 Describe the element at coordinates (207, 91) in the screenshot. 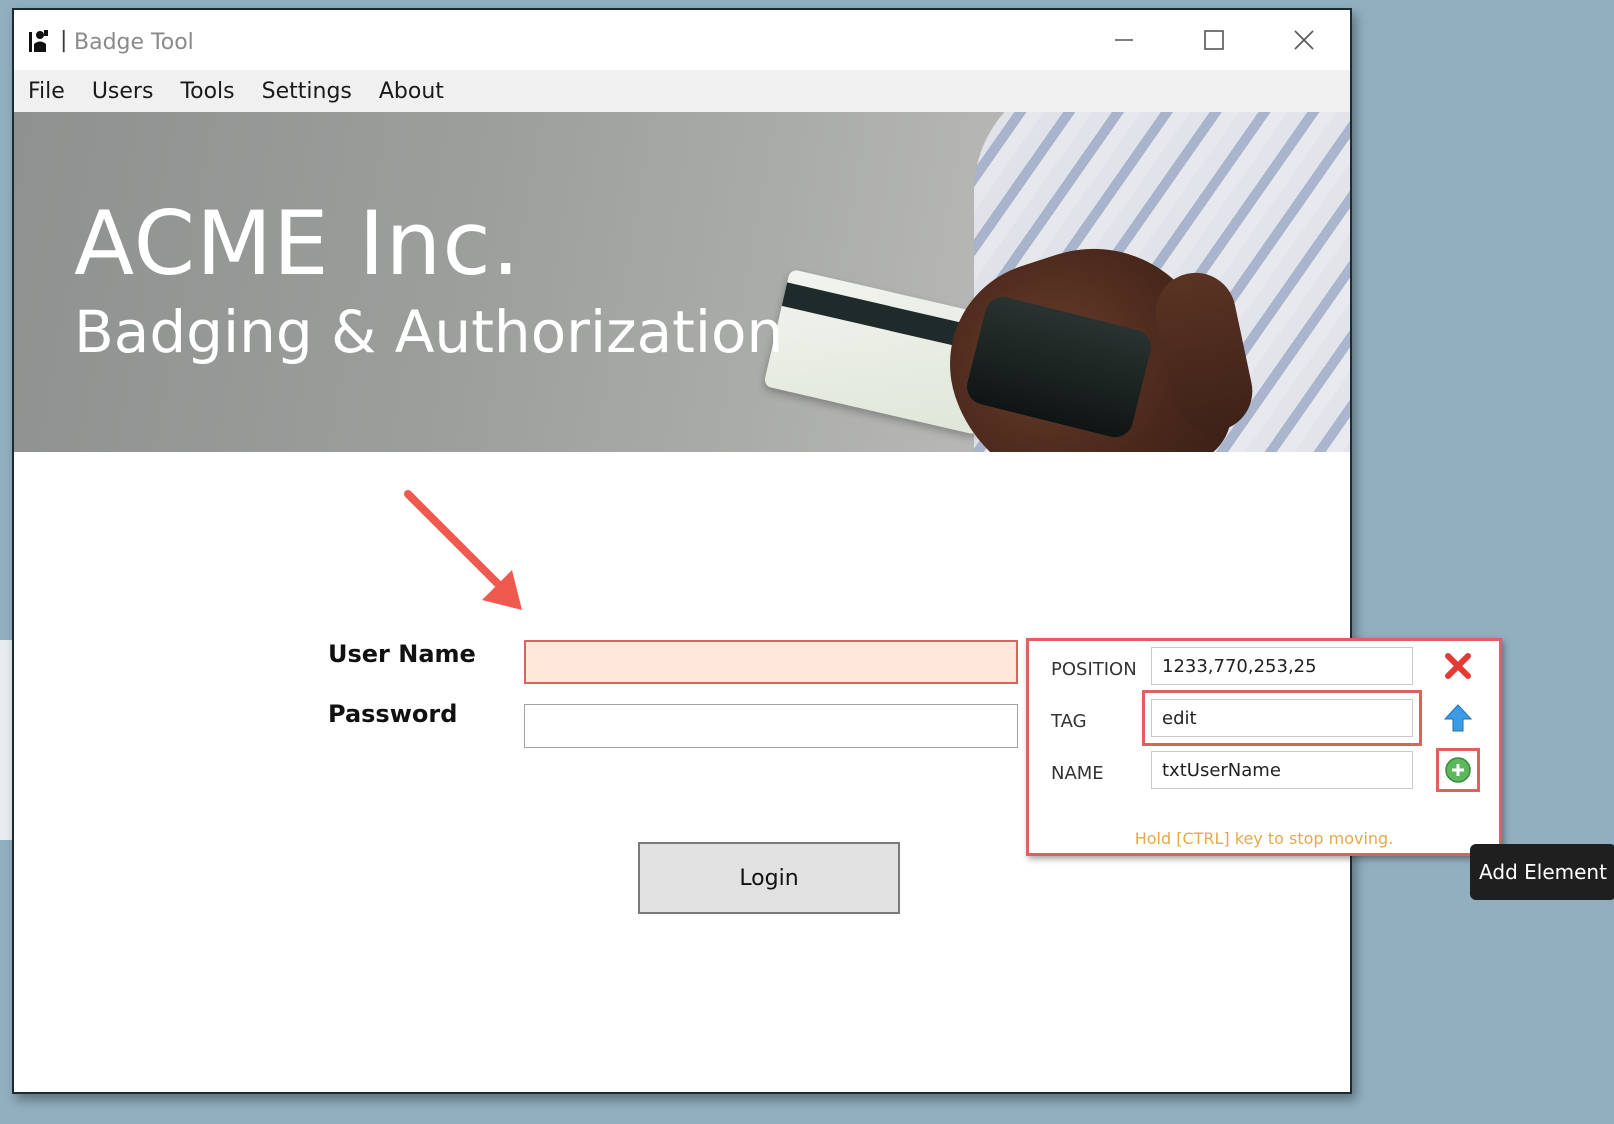

I see `menu-tools: Tools` at that location.